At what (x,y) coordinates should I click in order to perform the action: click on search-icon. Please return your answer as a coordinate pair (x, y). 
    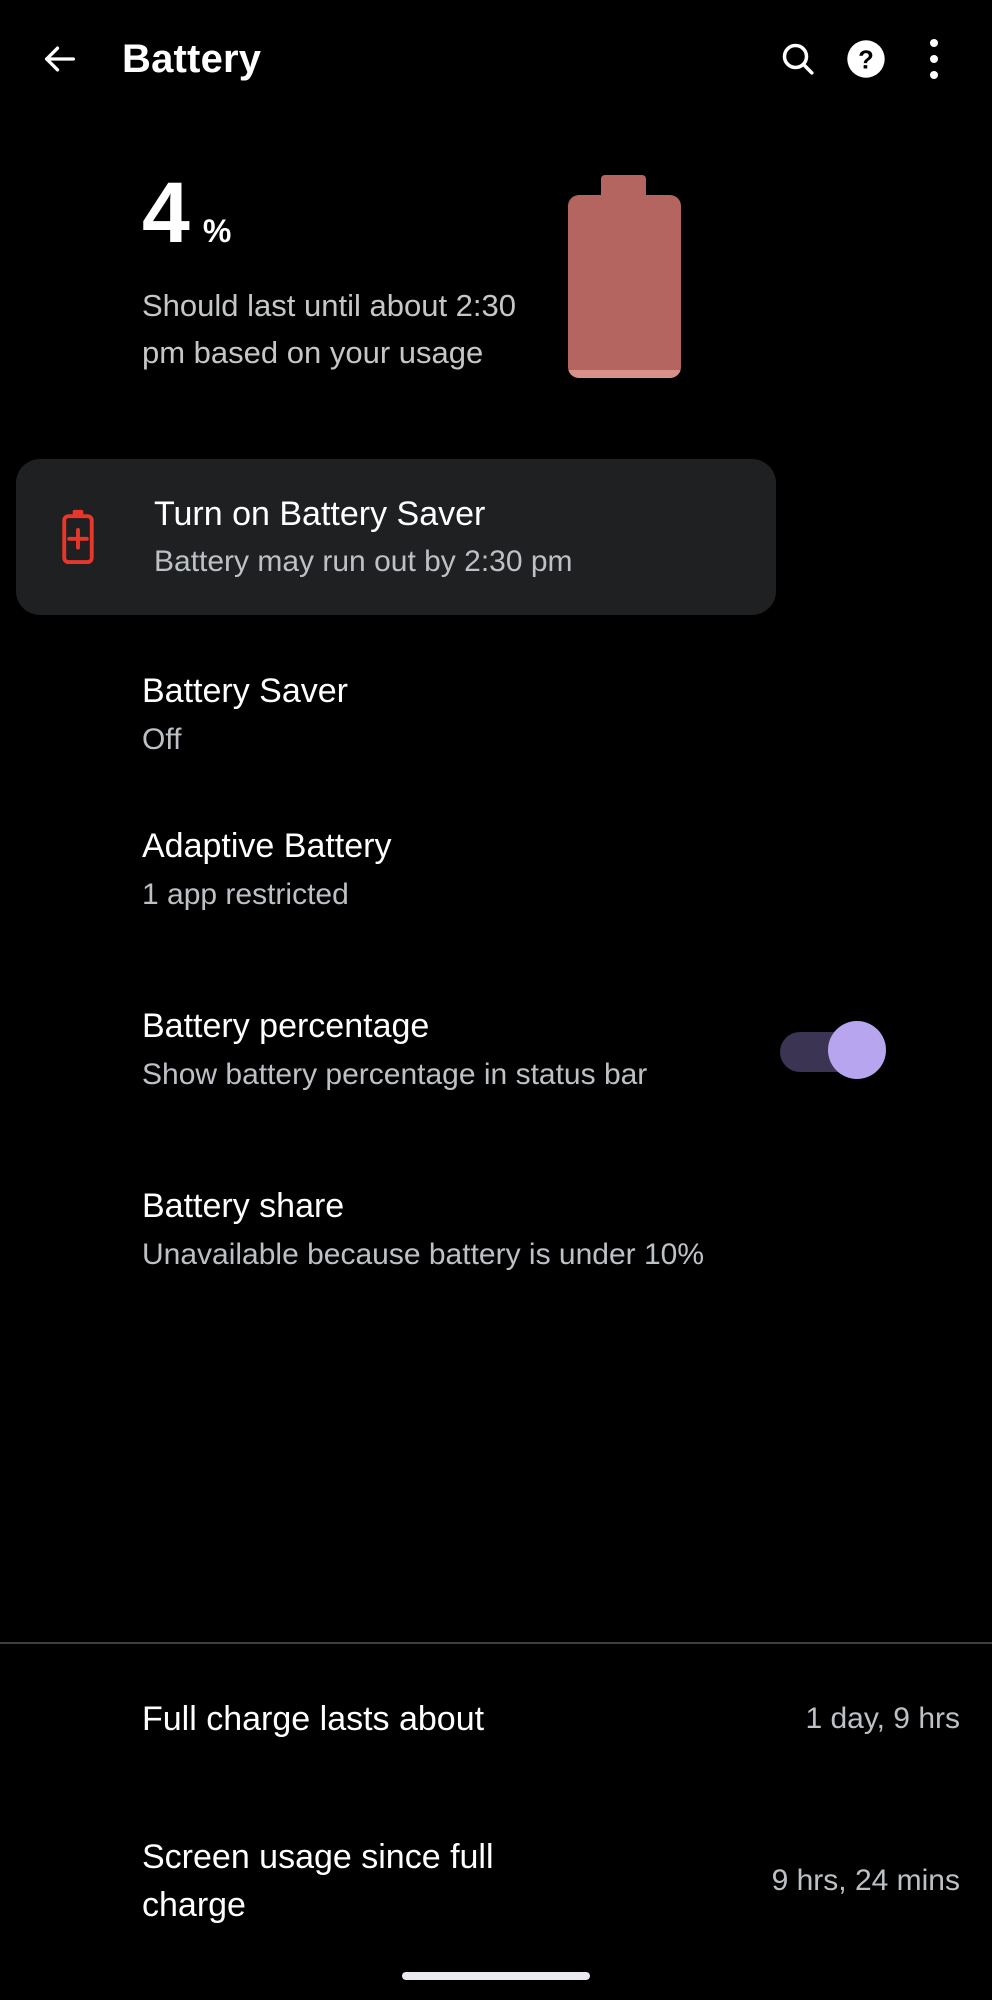
    Looking at the image, I should click on (798, 59).